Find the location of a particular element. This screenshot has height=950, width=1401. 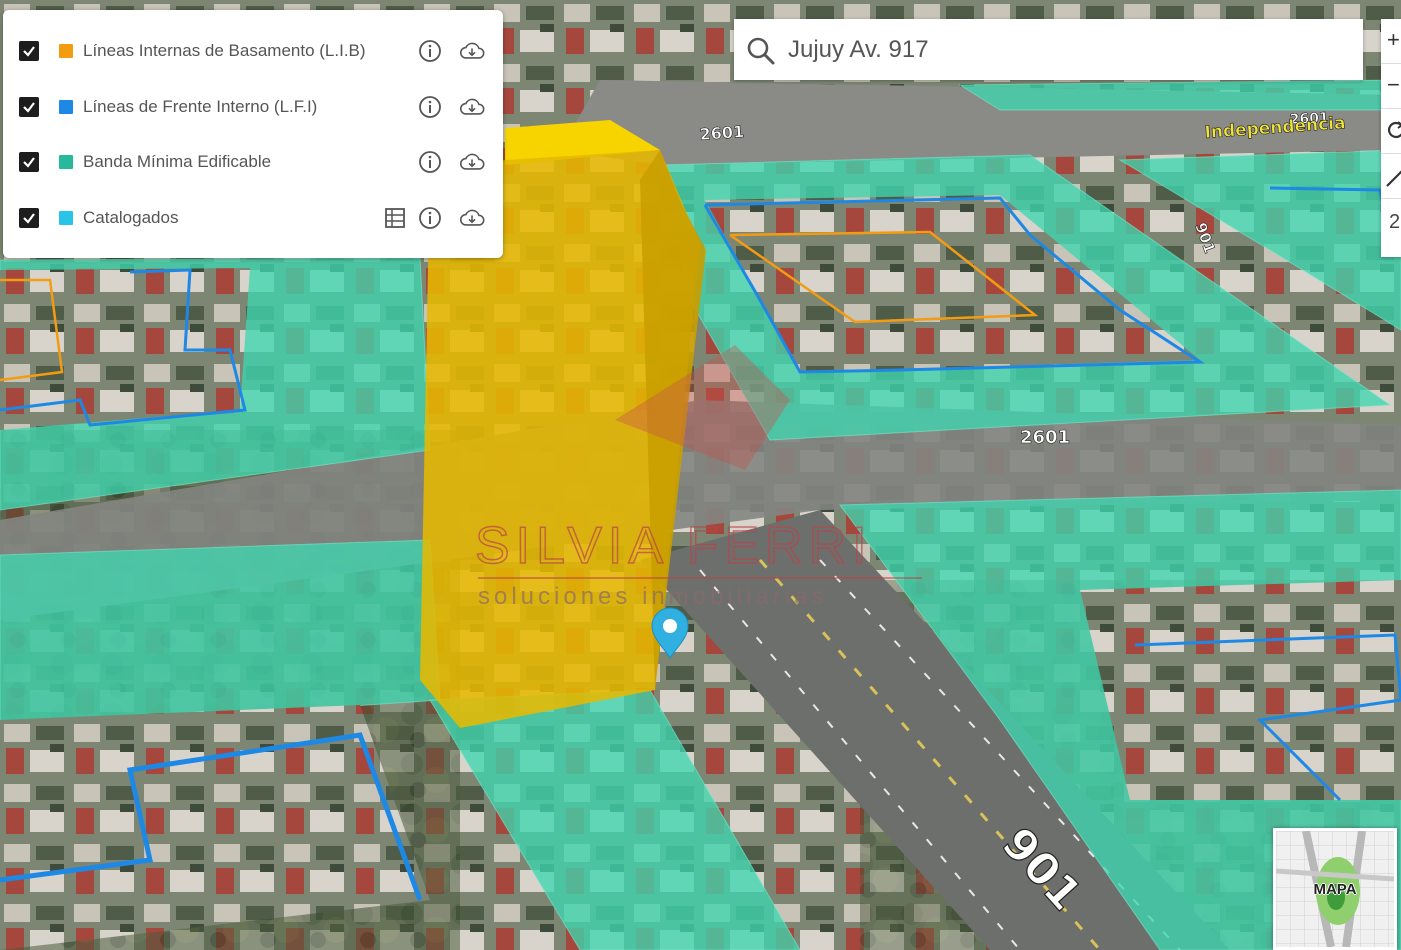

location-pin-dot is located at coordinates (670, 626).